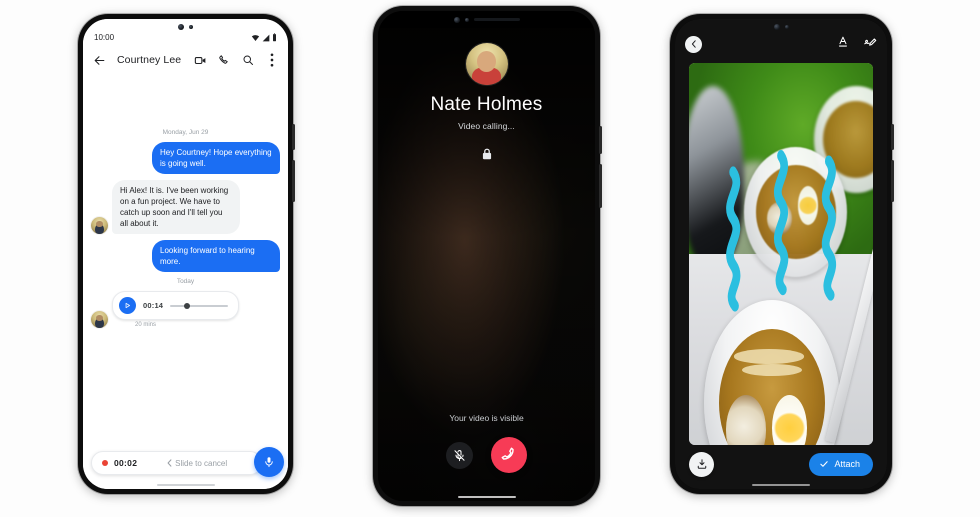 This screenshot has height=517, width=980. What do you see at coordinates (185, 60) in the screenshot?
I see `conversation-app-bar: Courtney Lee` at bounding box center [185, 60].